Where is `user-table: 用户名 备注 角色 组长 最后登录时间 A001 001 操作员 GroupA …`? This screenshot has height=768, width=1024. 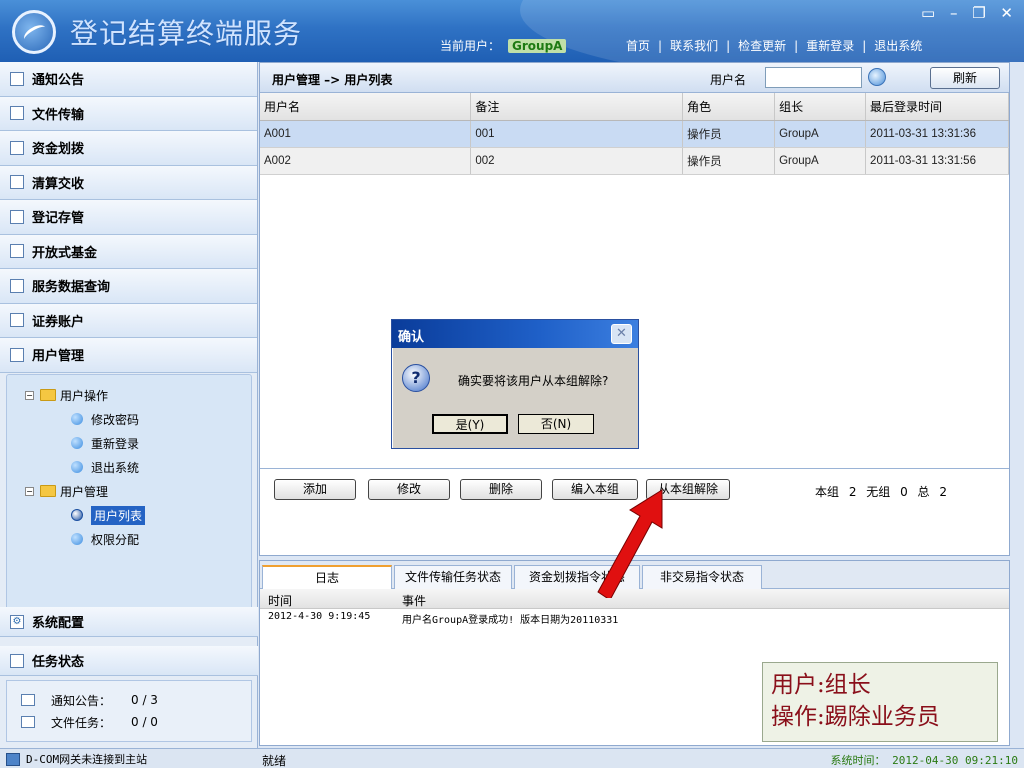
user-table: 用户名 备注 角色 组长 最后登录时间 A001 001 操作员 GroupA … is located at coordinates (634, 134).